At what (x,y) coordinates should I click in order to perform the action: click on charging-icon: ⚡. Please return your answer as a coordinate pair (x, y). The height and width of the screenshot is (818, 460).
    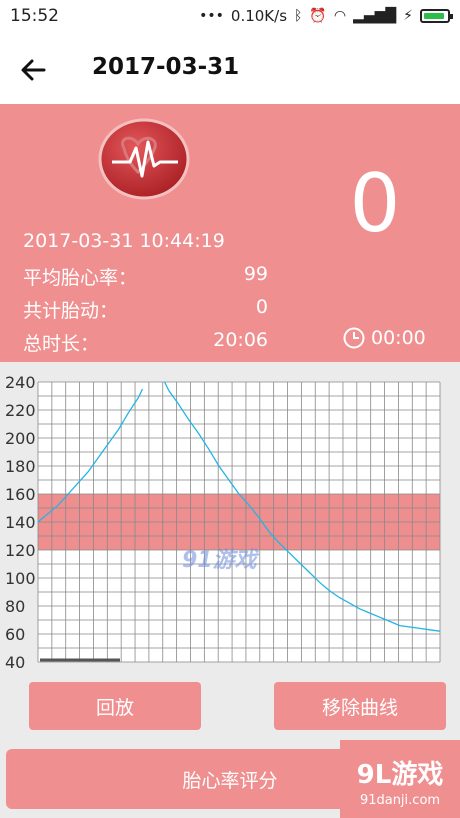
    Looking at the image, I should click on (408, 16).